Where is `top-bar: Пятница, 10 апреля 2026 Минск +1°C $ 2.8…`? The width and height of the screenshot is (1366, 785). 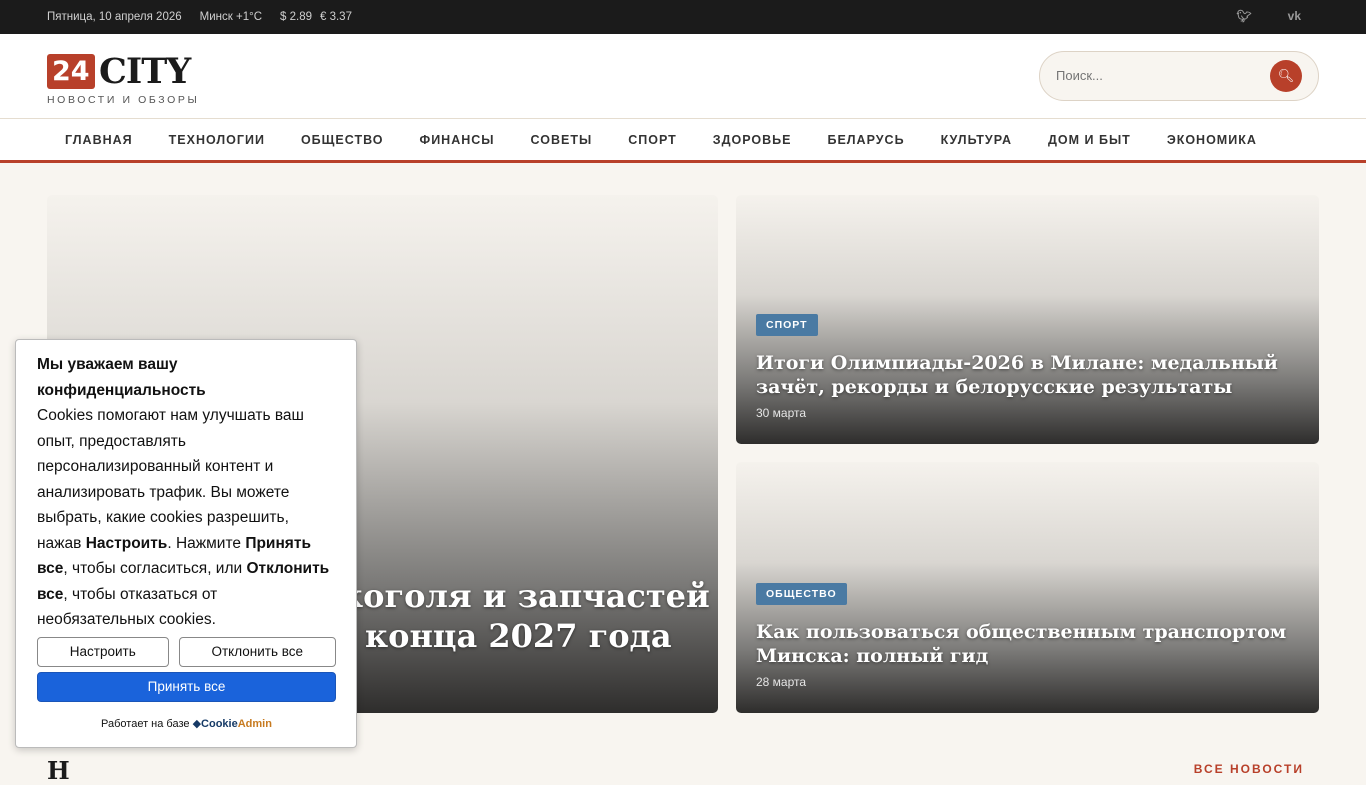
top-bar: Пятница, 10 апреля 2026 Минск +1°C $ 2.8… is located at coordinates (683, 17).